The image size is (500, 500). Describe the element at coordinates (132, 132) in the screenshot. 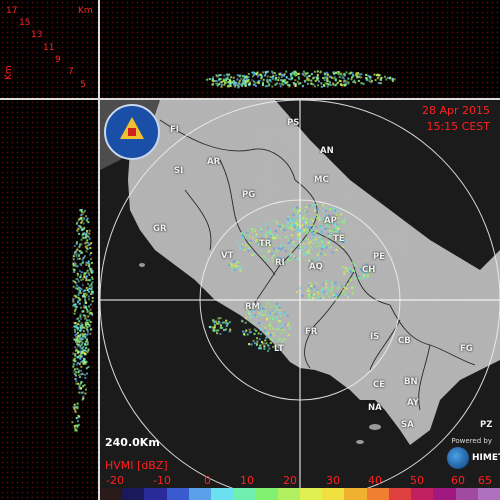

I see `civil-protection-logo` at that location.